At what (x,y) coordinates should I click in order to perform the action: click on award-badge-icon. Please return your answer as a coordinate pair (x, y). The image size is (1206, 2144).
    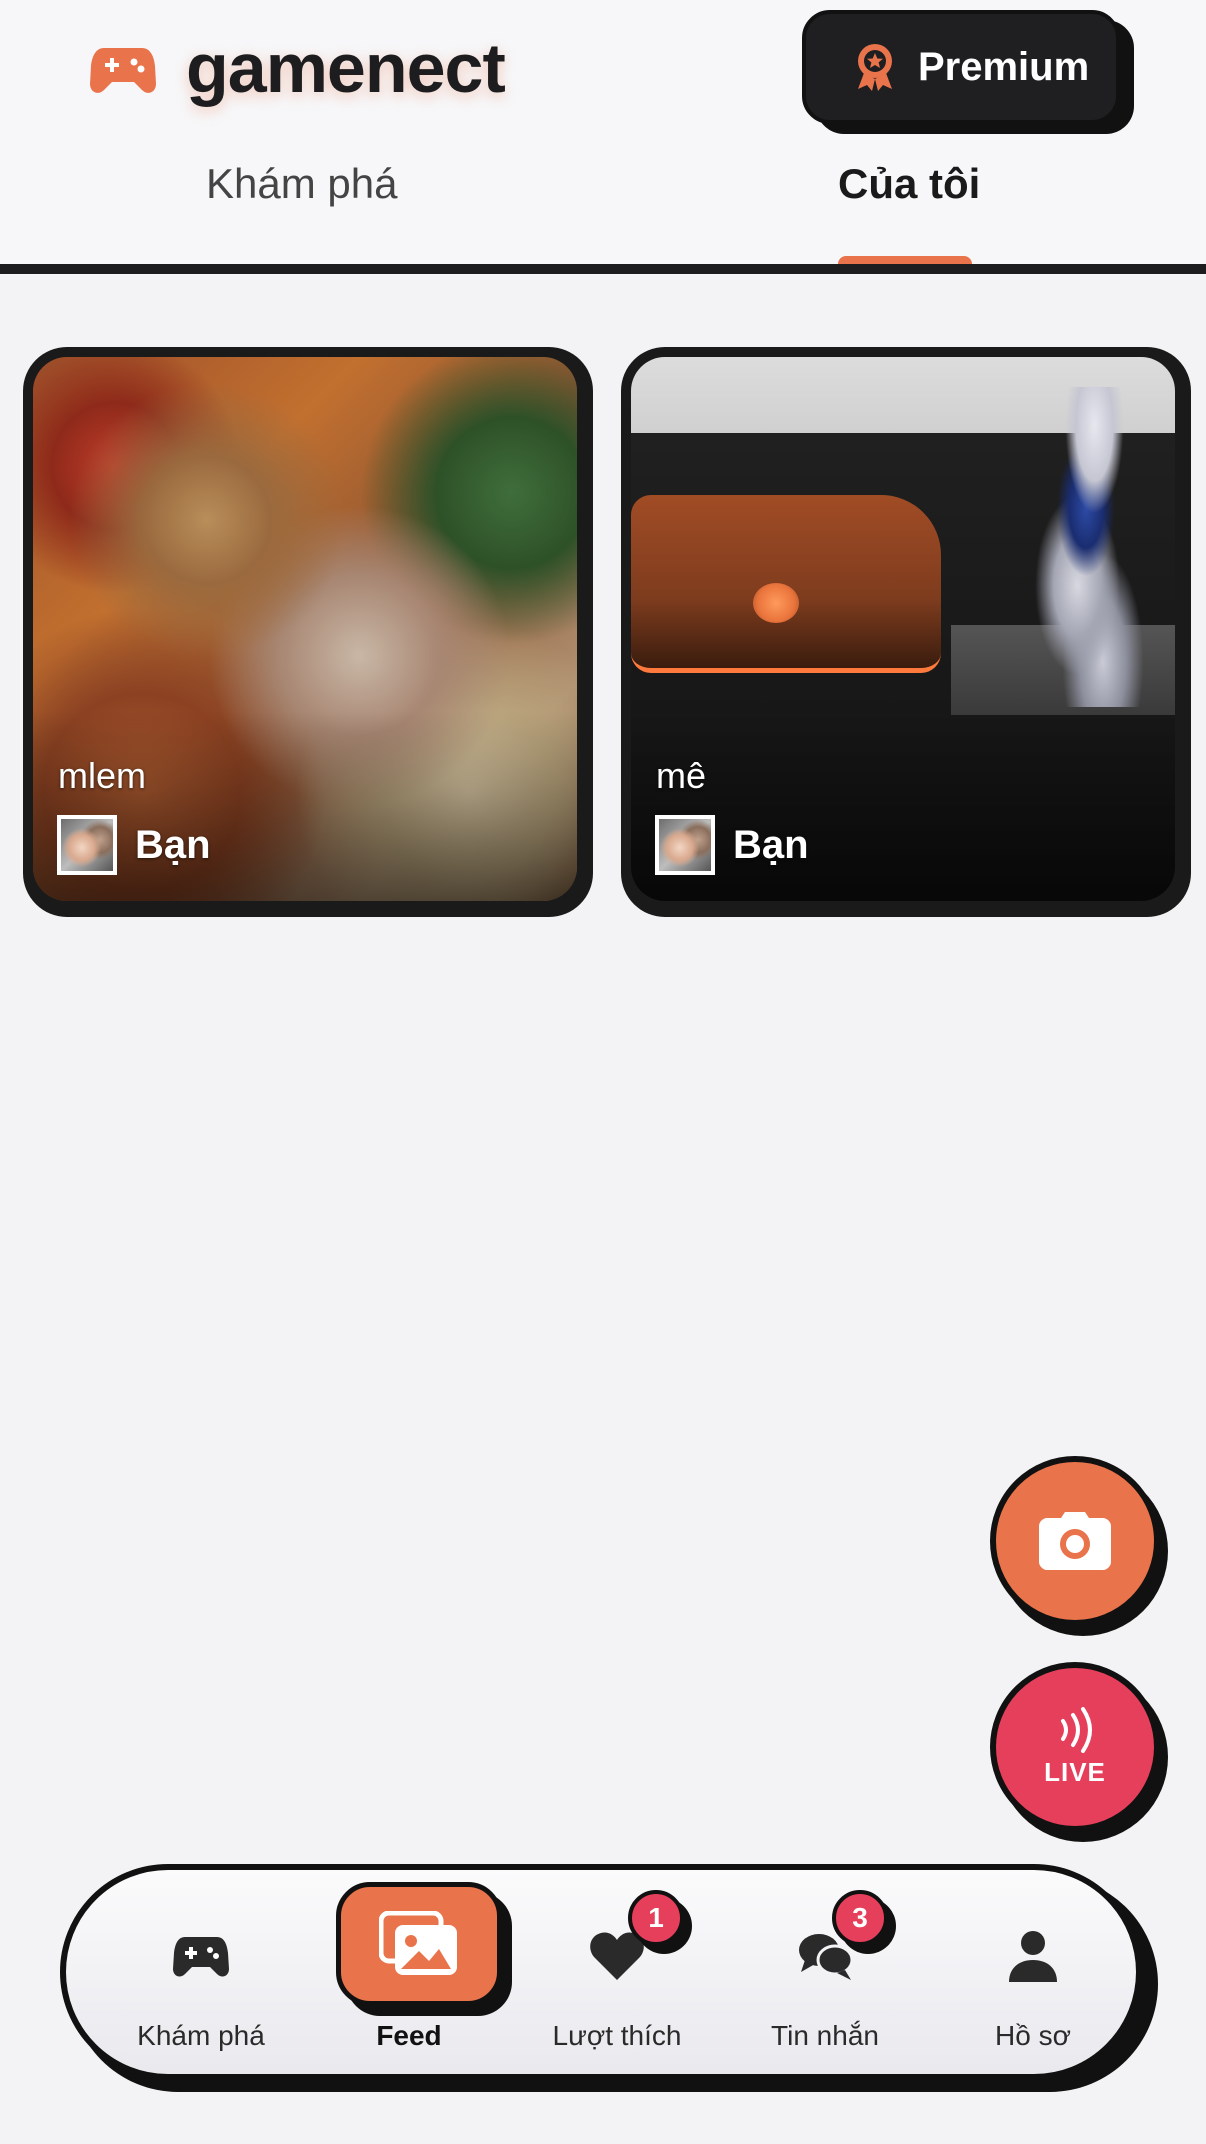
    Looking at the image, I should click on (875, 67).